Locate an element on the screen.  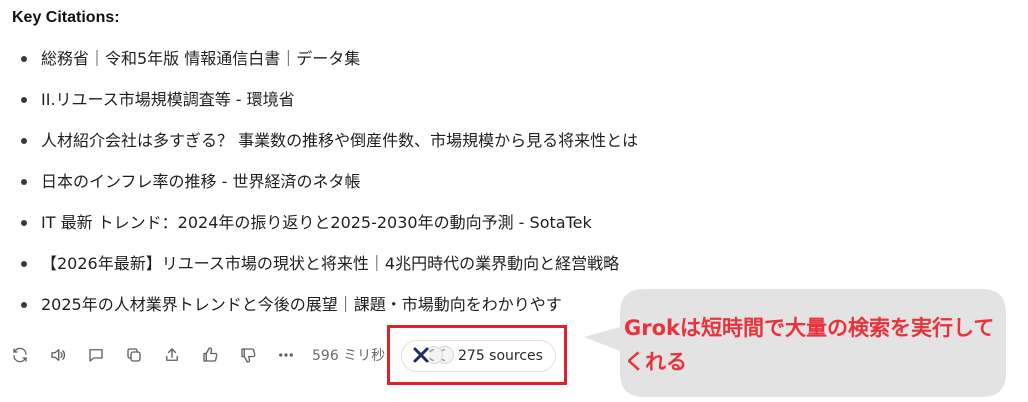
citation-title: 【2026年最新】リユース市場の現状と将来性｜4兆円時代の業界動向と経営戦略 is located at coordinates (330, 263).